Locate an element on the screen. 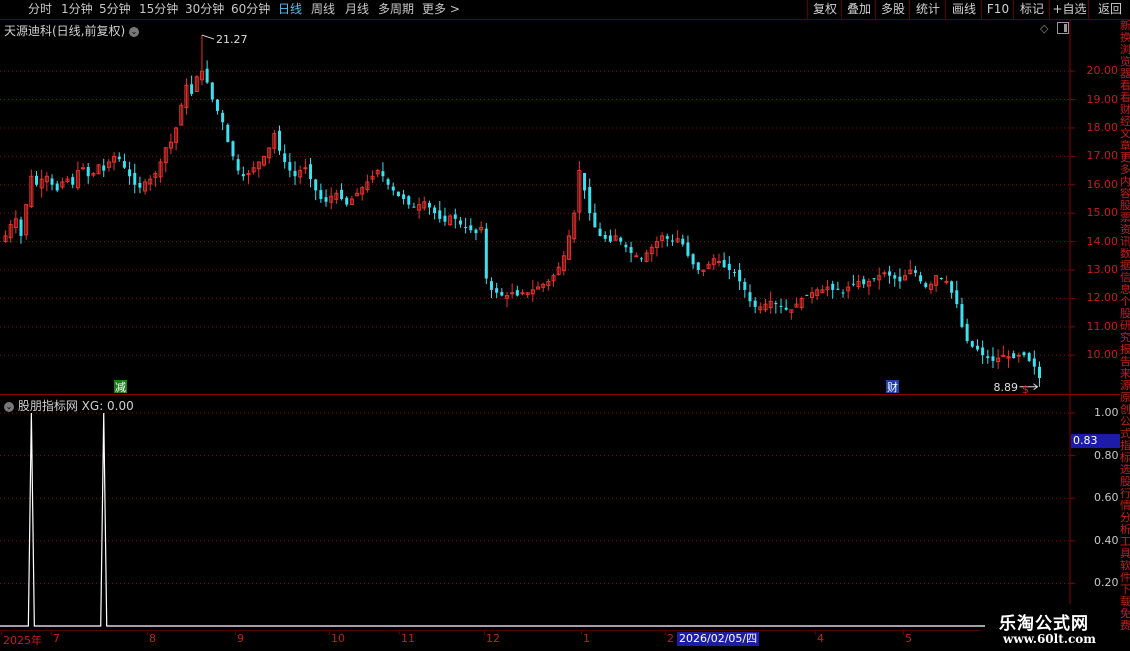 This screenshot has width=1130, height=651. toolbar-button-2: 多股 is located at coordinates (892, 9).